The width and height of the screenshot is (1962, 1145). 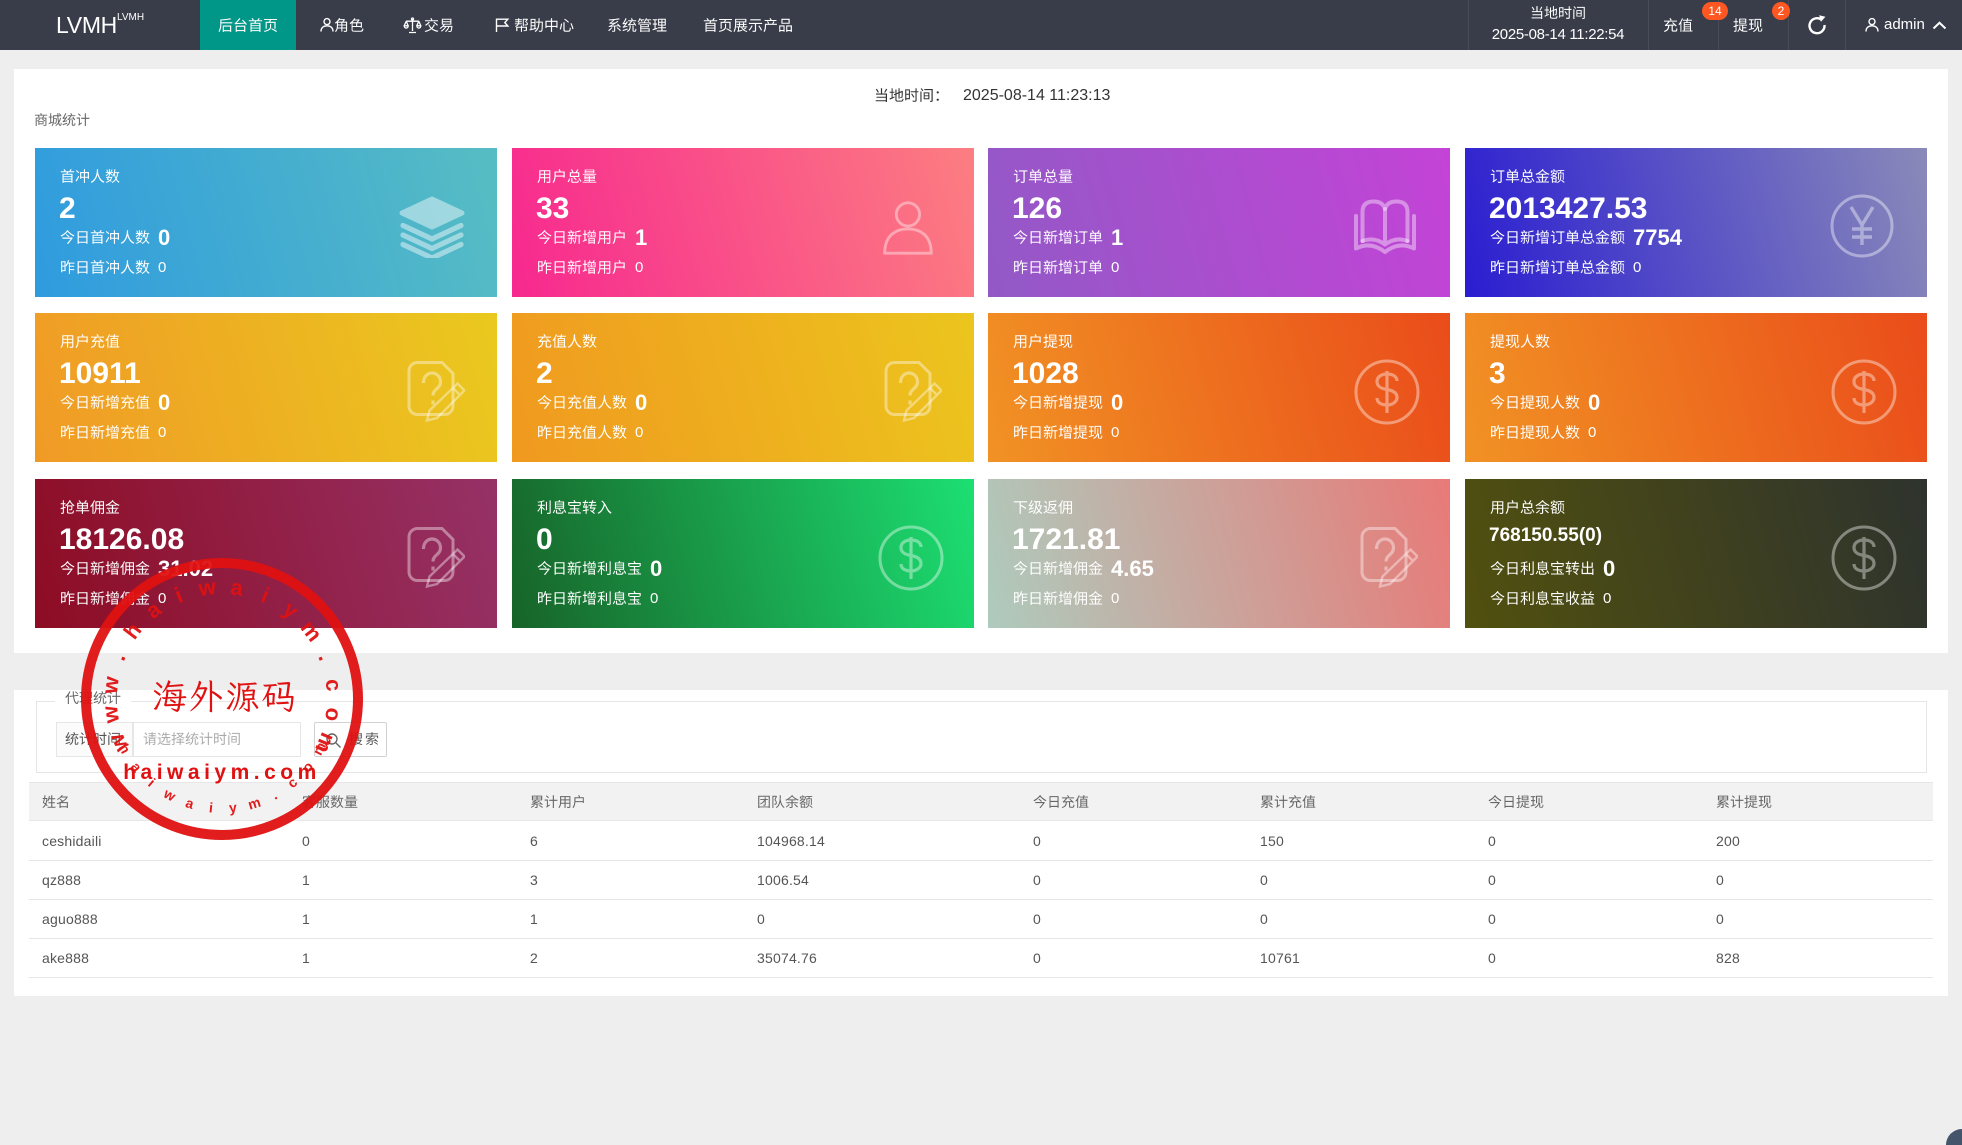 I want to click on svg-text: o, so click(x=333, y=714).